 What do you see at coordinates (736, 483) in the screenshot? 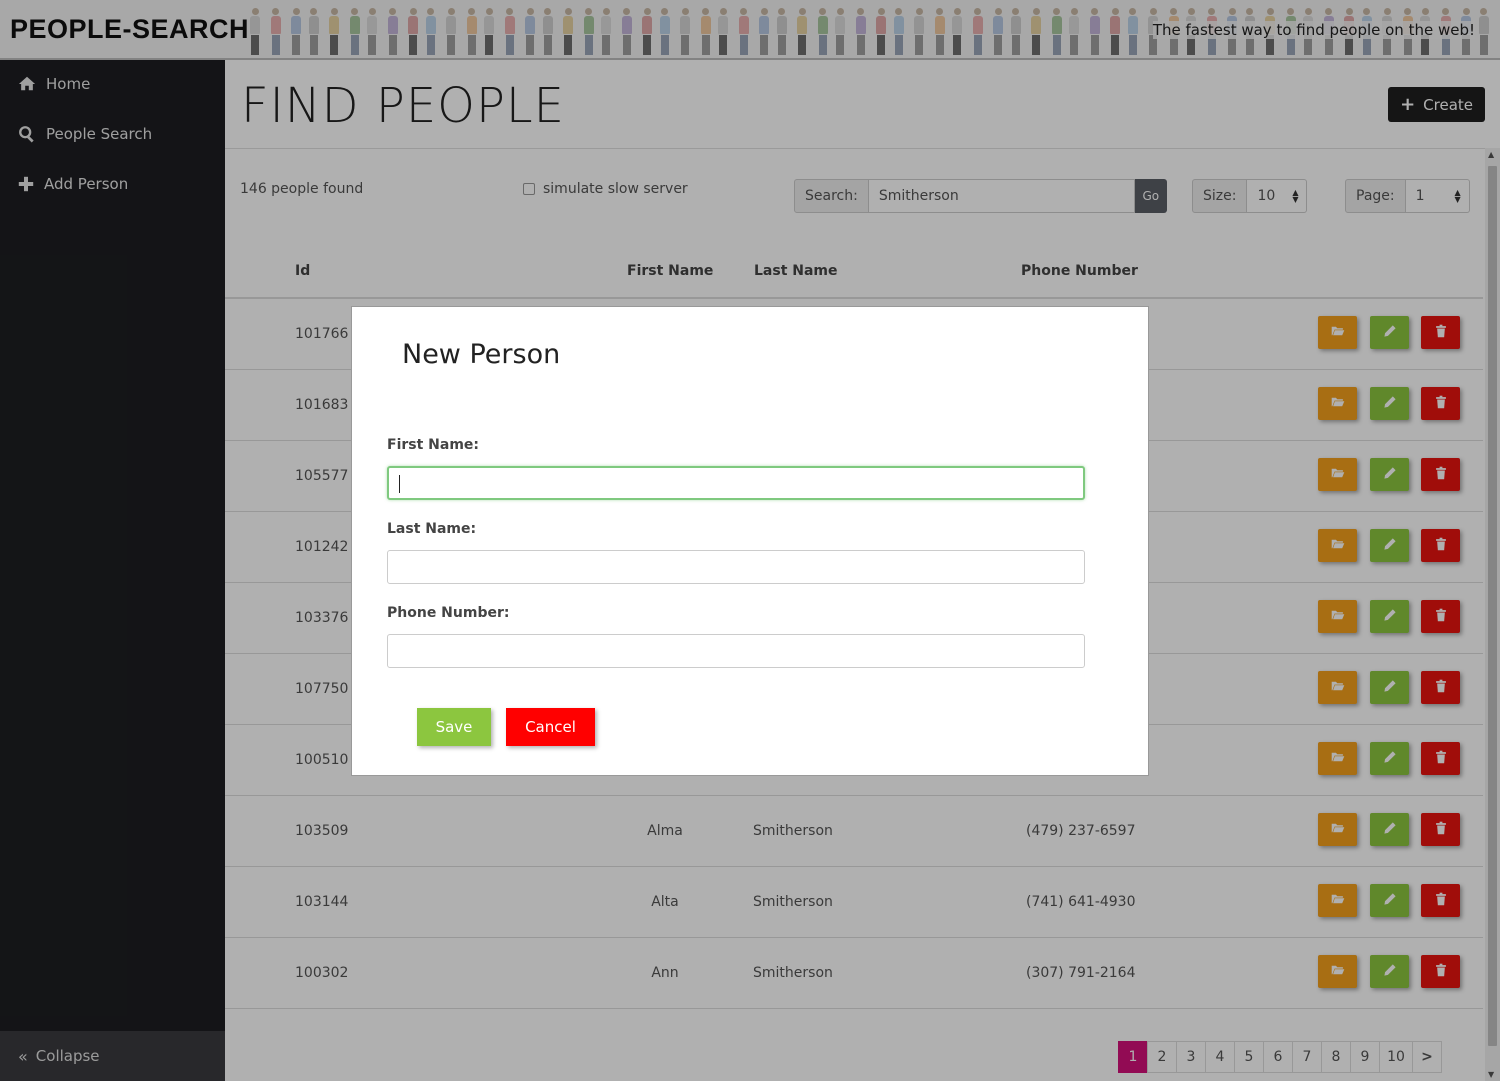
I see `first-name-field` at bounding box center [736, 483].